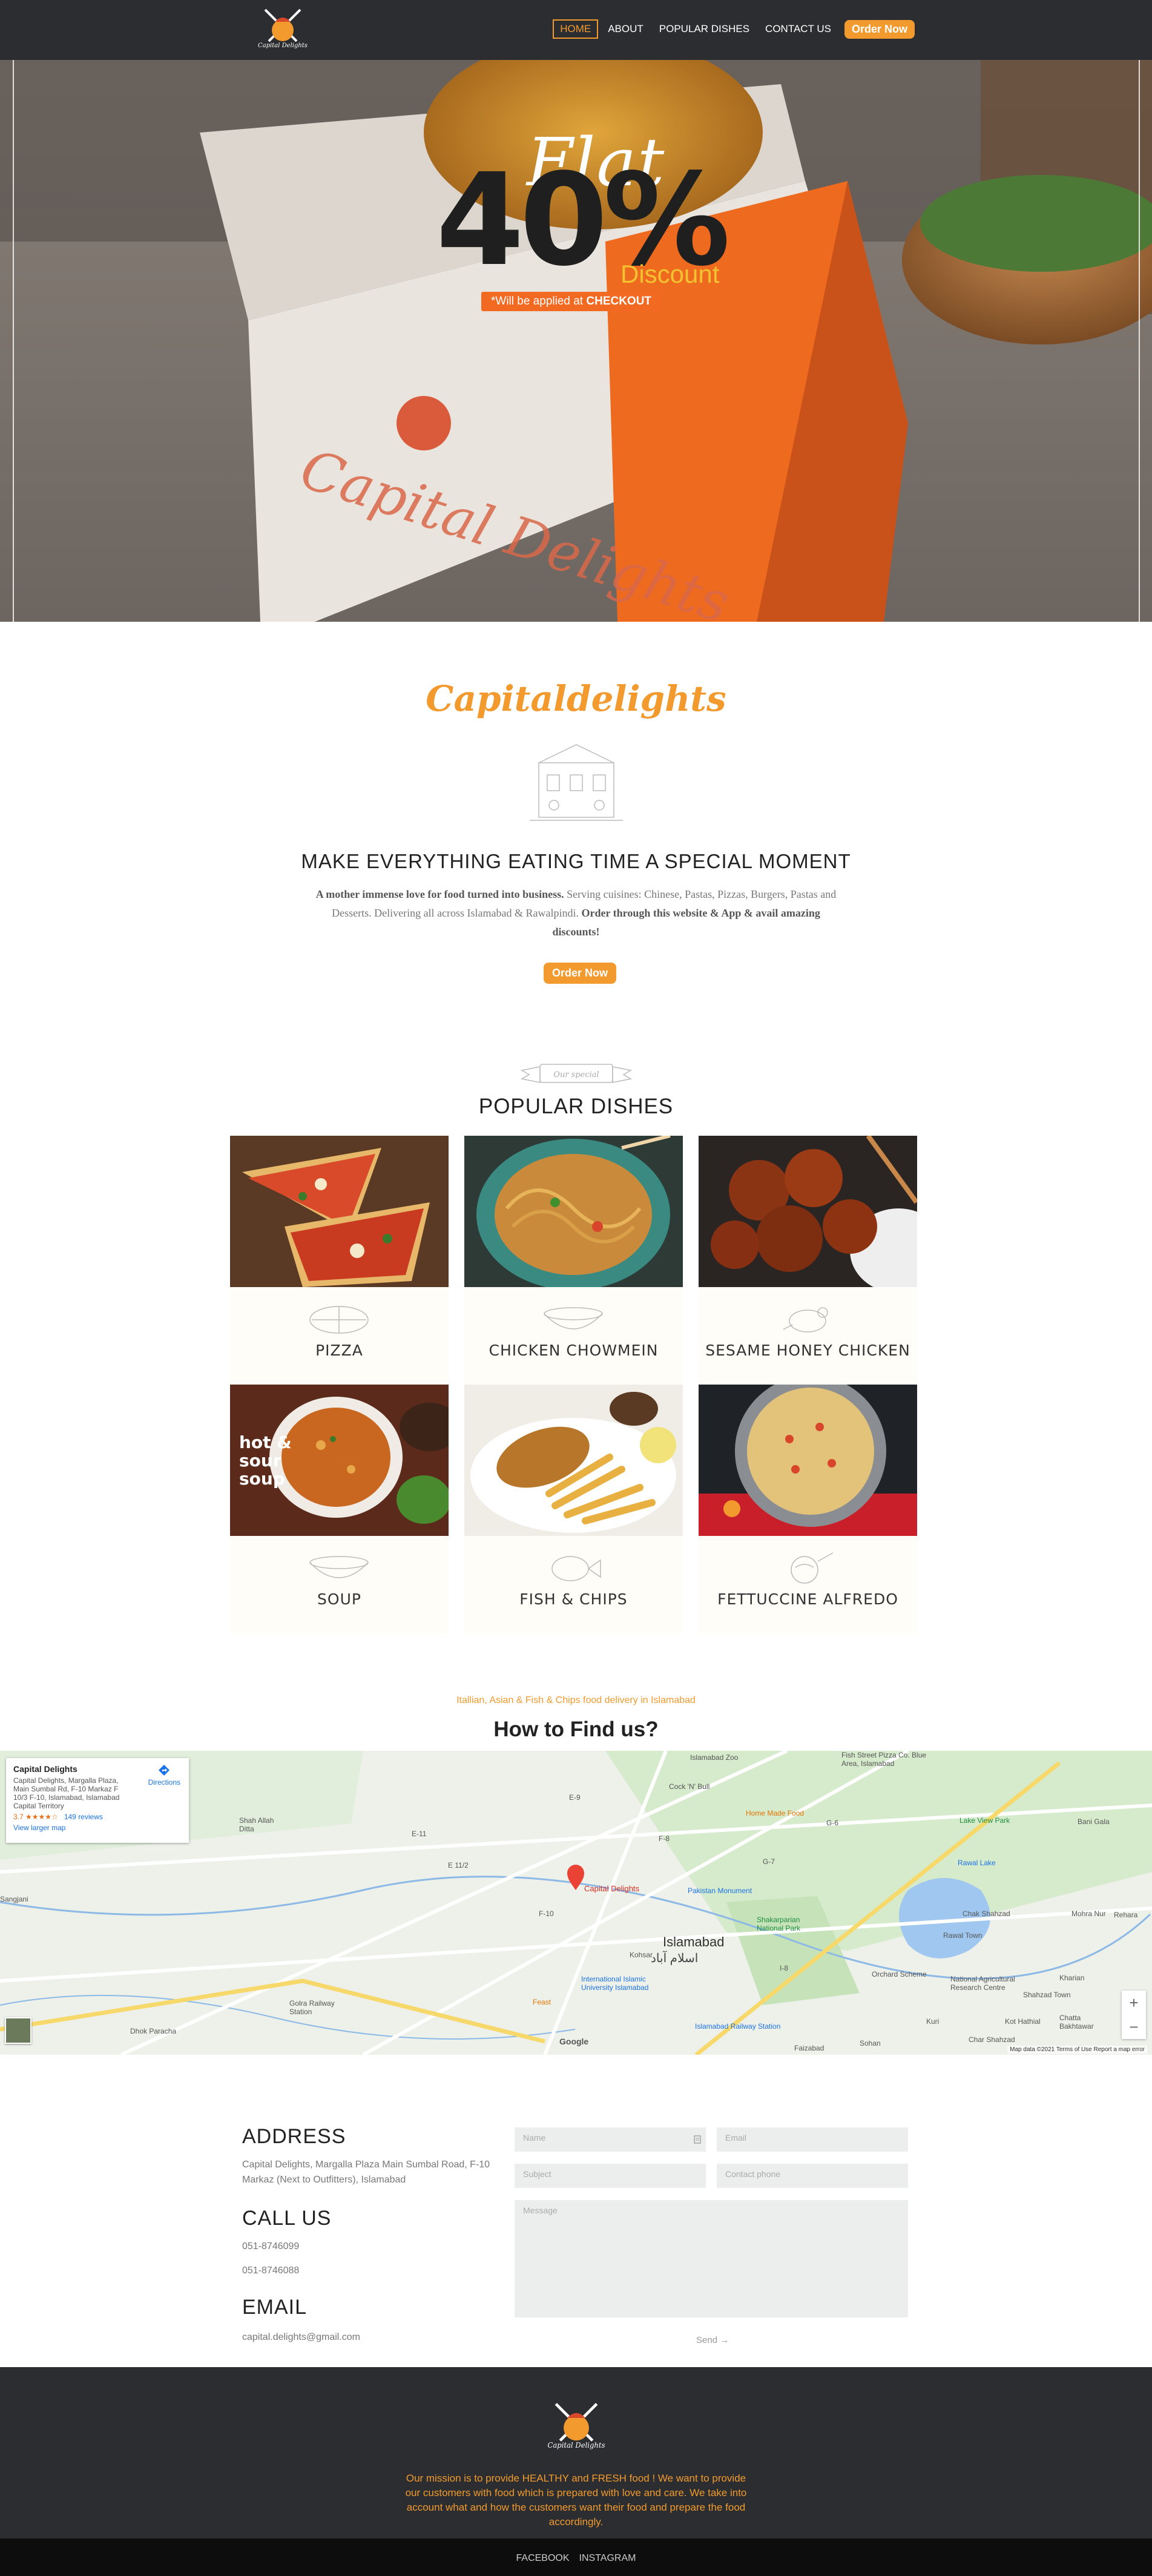 The width and height of the screenshot is (1152, 2576). What do you see at coordinates (720, 1890) in the screenshot?
I see `map-label: Pakistan Monument` at bounding box center [720, 1890].